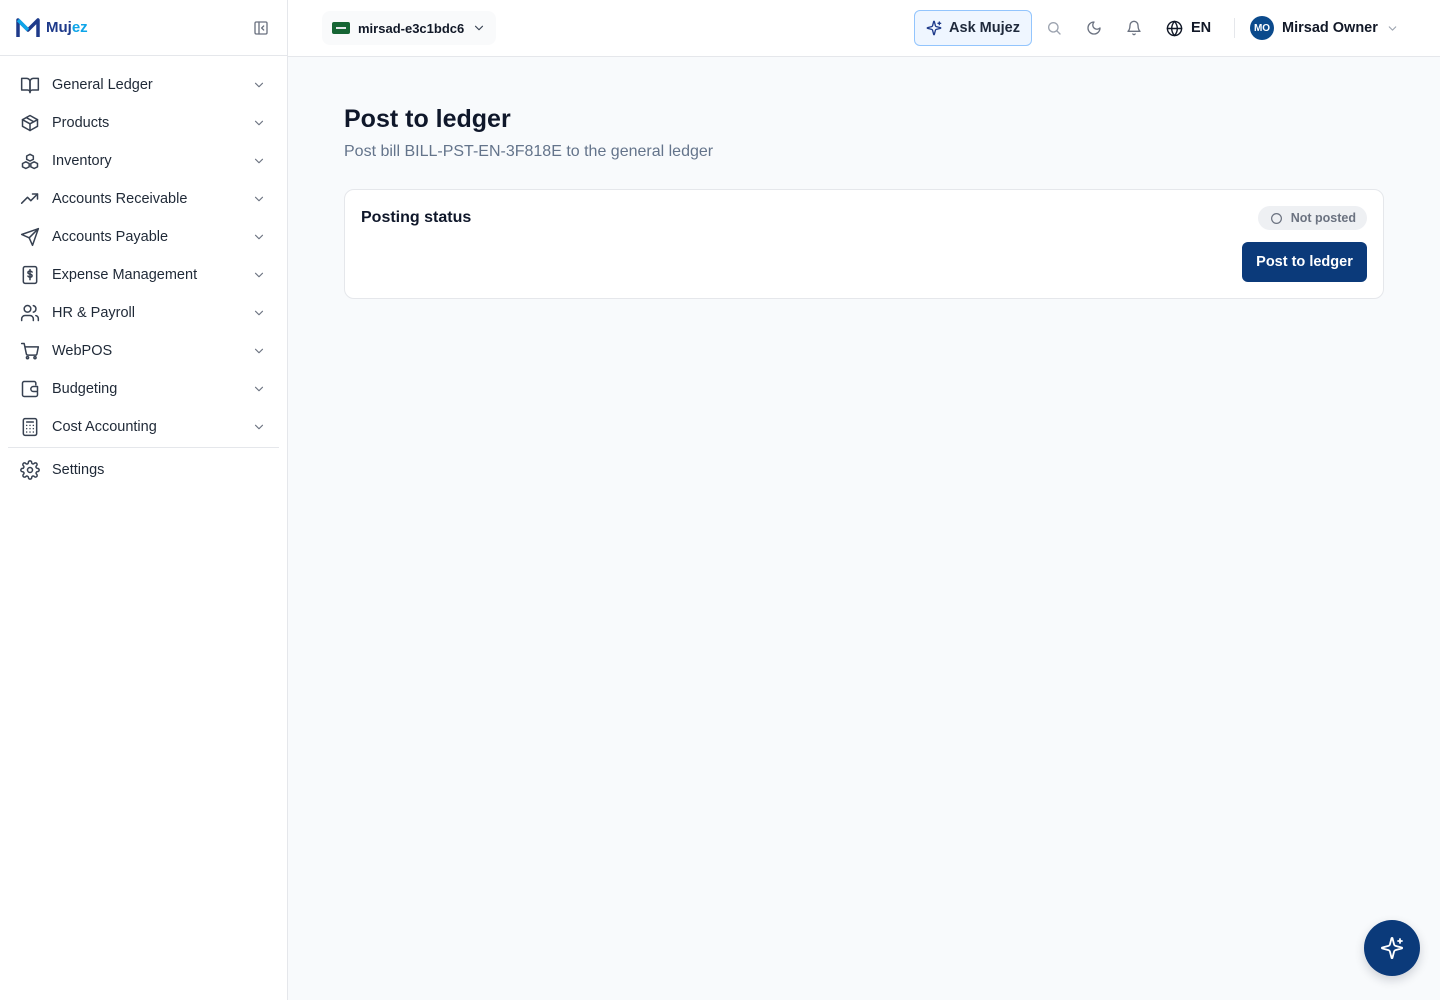  Describe the element at coordinates (30, 237) in the screenshot. I see `send-icon` at that location.